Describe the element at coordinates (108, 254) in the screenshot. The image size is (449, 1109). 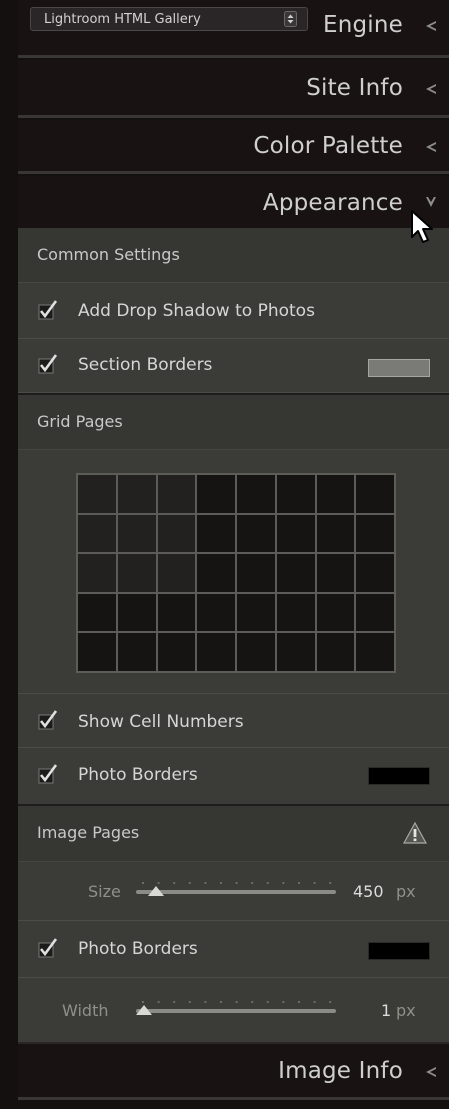
I see `common-settings-heading: Common Settings` at that location.